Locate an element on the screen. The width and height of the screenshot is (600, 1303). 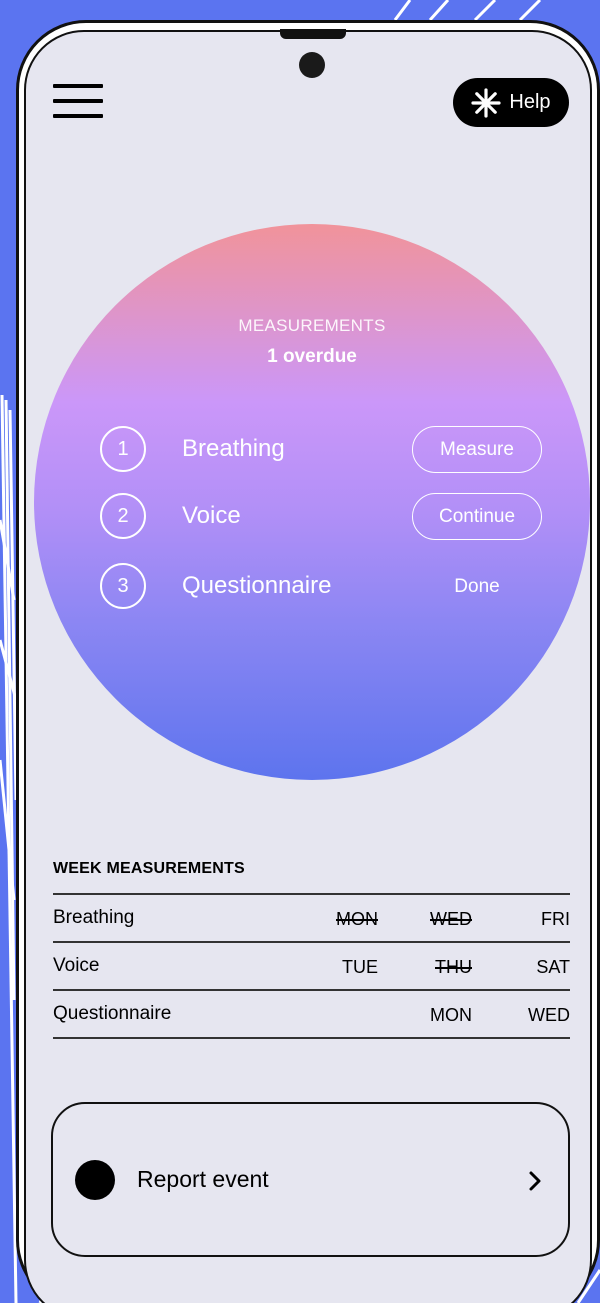
report-event-button: Report event is located at coordinates (310, 1179).